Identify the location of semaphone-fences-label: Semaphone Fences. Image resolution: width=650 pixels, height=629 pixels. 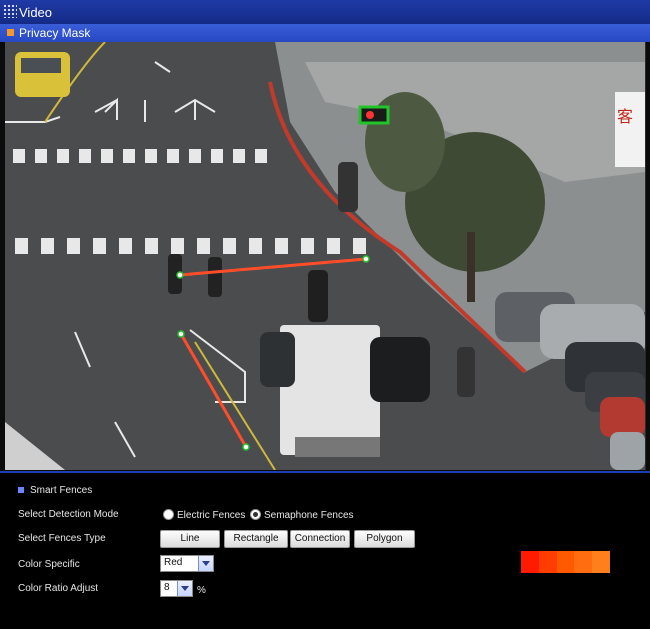
(309, 515).